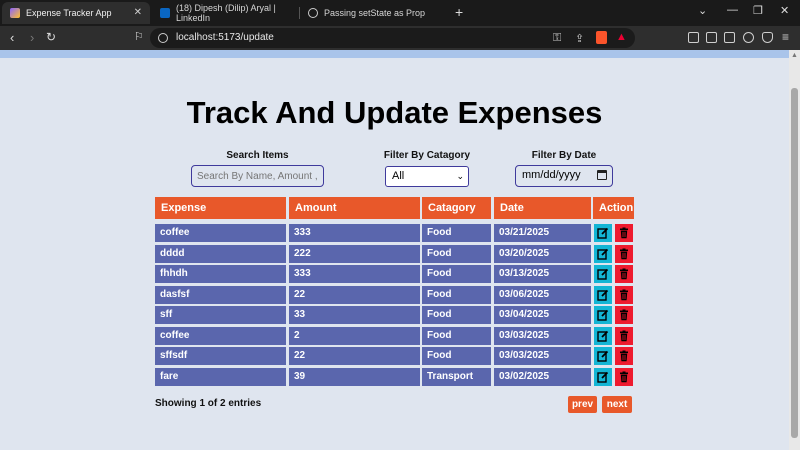 This screenshot has width=800, height=450. I want to click on brave-shield-icon, so click(601, 37).